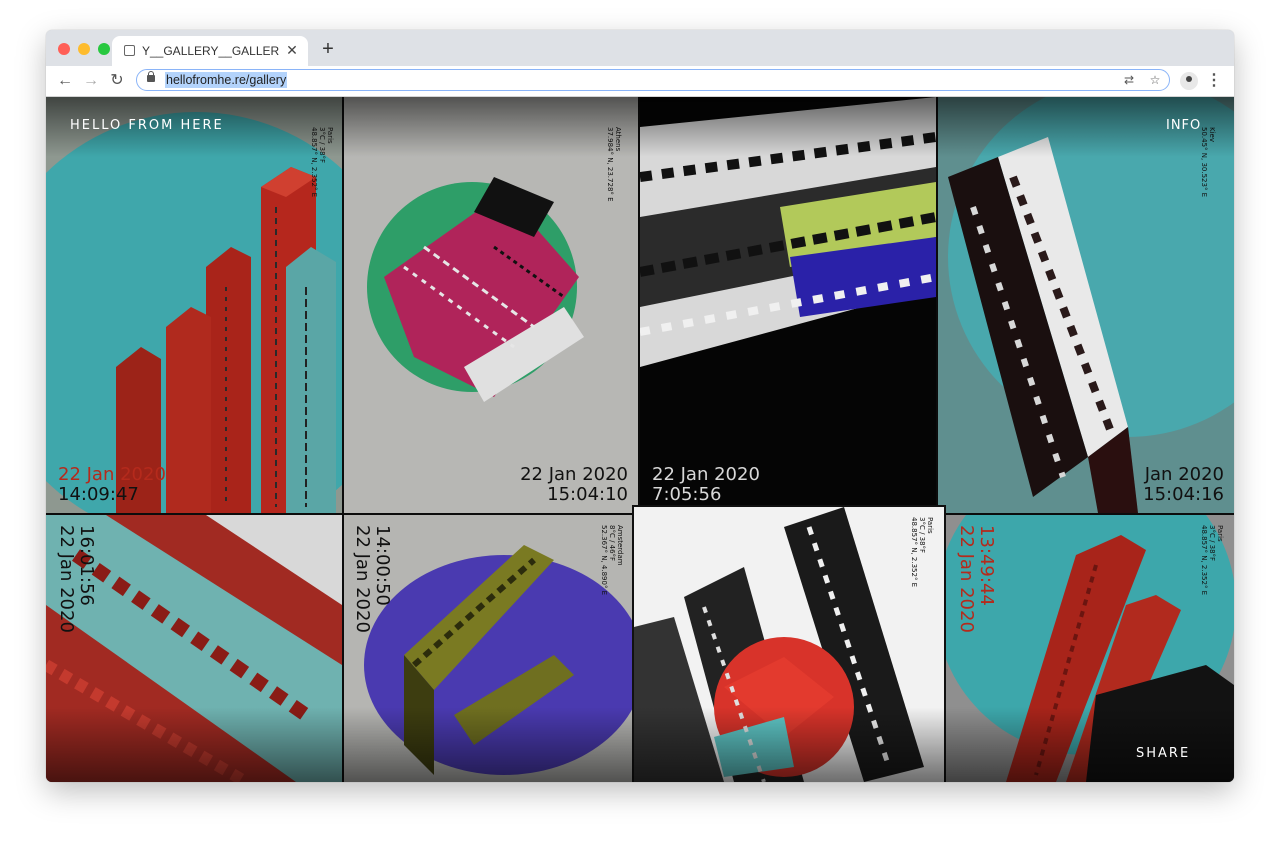  What do you see at coordinates (1129, 80) in the screenshot?
I see `translate-icon: ⇄` at bounding box center [1129, 80].